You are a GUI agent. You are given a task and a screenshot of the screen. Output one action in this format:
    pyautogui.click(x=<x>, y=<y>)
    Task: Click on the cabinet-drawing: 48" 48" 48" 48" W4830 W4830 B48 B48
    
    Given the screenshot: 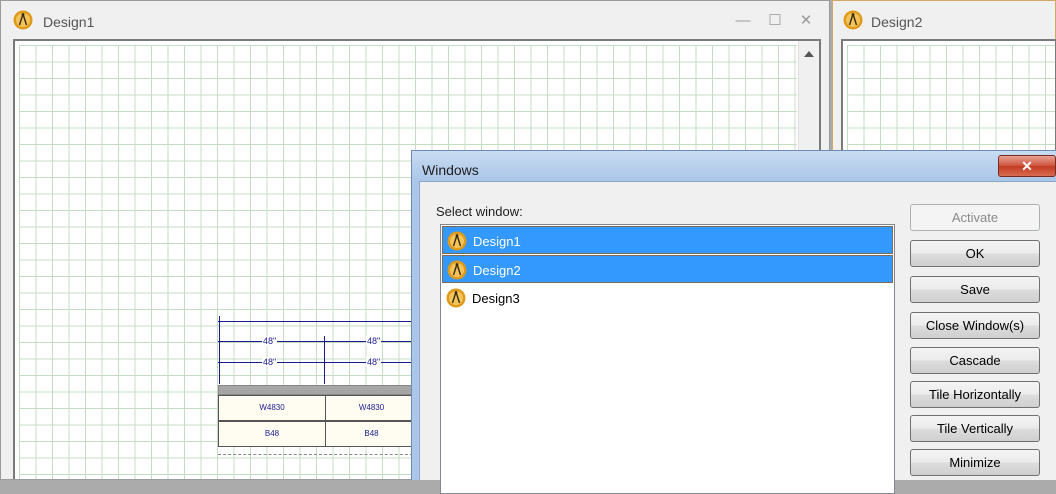 What is the action you would take?
    pyautogui.click(x=318, y=386)
    